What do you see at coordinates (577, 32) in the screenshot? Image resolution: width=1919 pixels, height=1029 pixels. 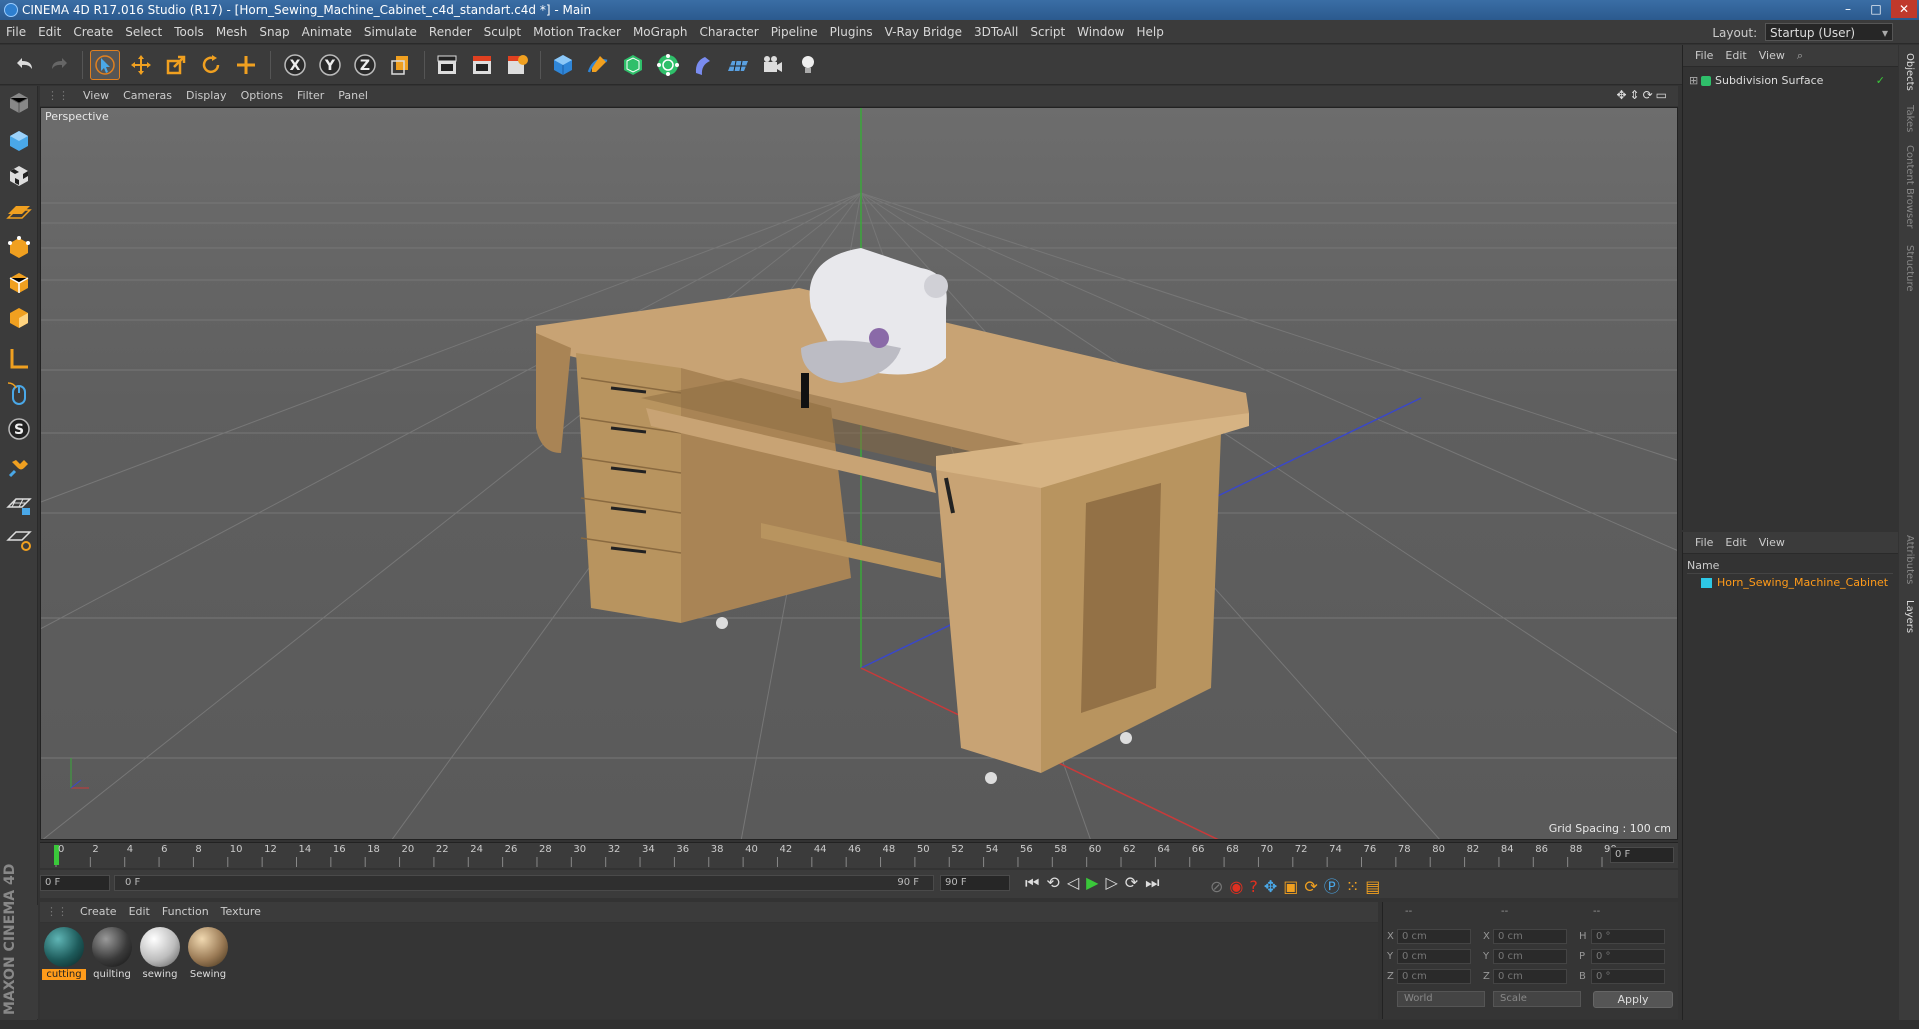 I see `menu-motion-tracker: Motion Tracker` at bounding box center [577, 32].